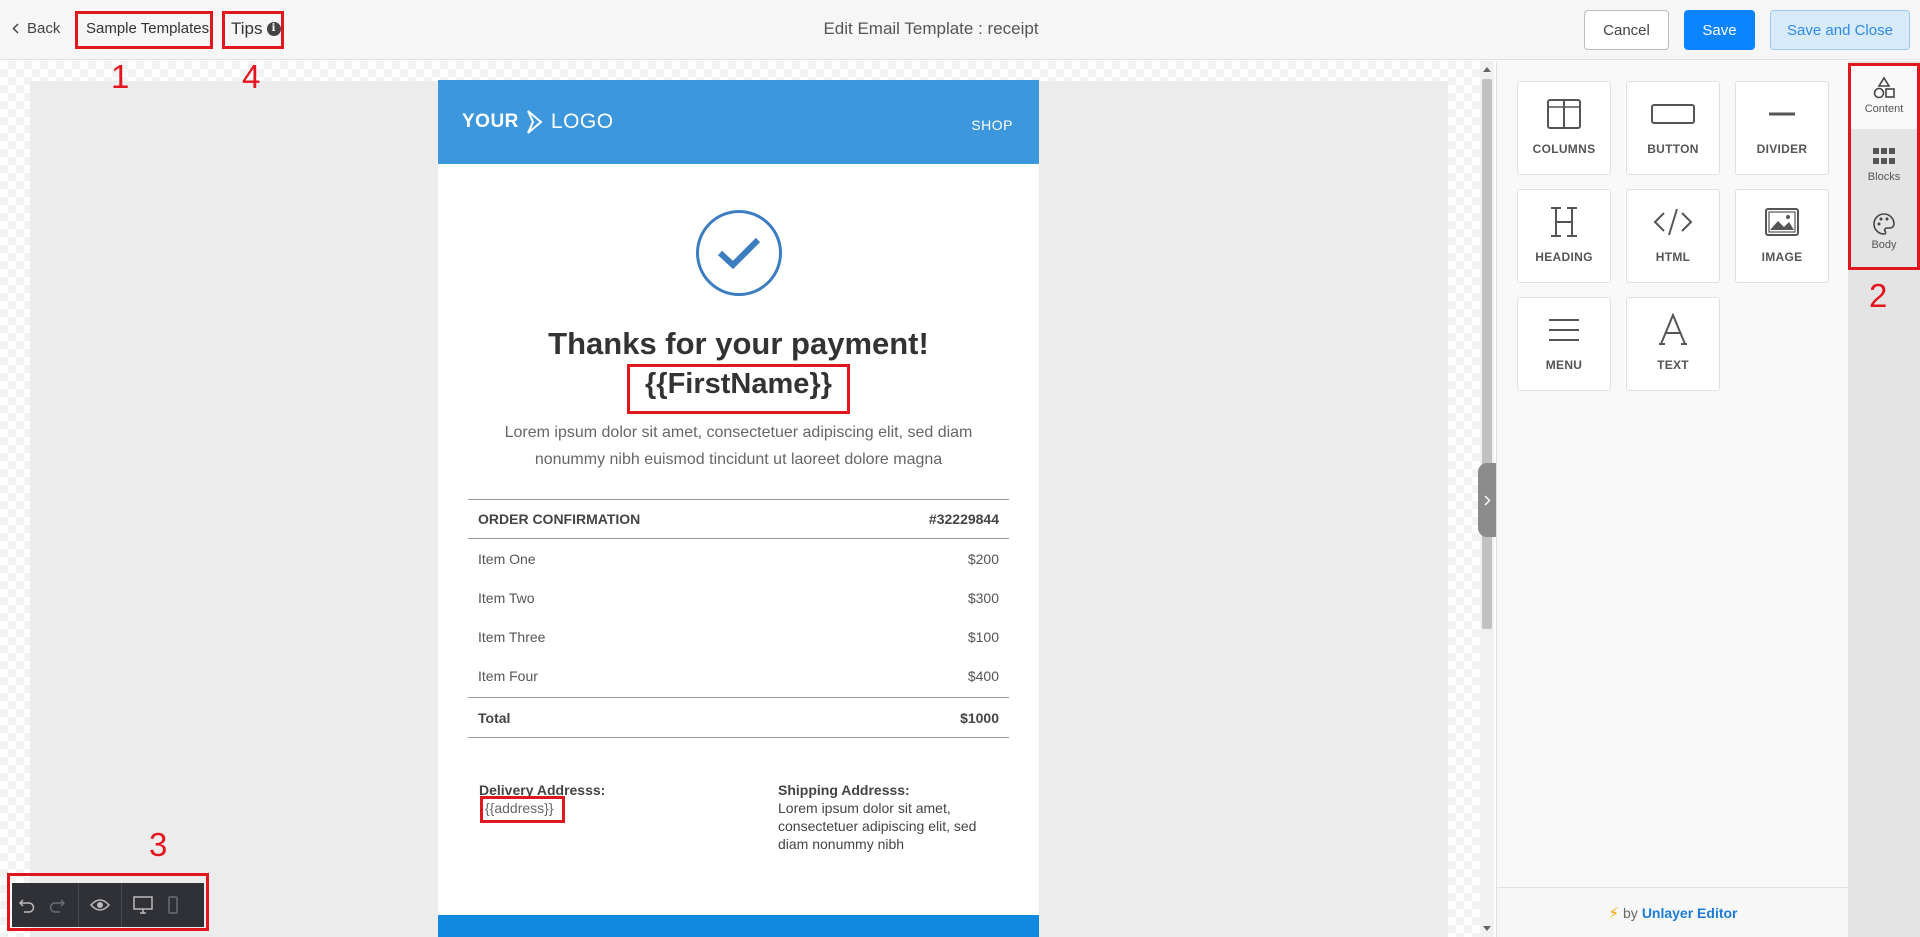  I want to click on order-header-row: ORDER CONFIRMATION #32229844, so click(738, 519).